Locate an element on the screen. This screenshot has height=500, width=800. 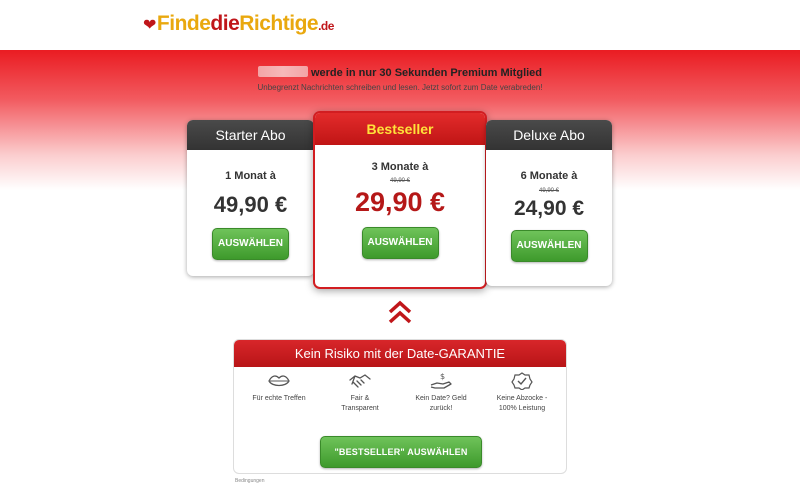
feature-fair: Fair & Transparent is located at coordinates (360, 393).